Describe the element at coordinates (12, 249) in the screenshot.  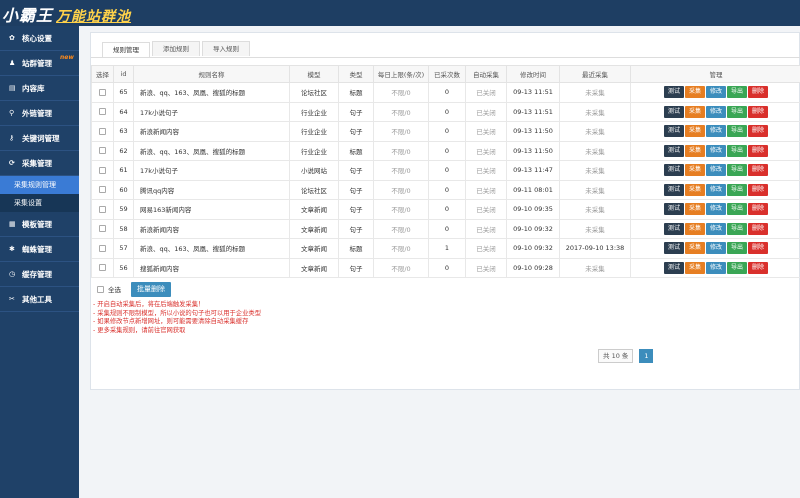
I see `spider-icon: ✱` at that location.